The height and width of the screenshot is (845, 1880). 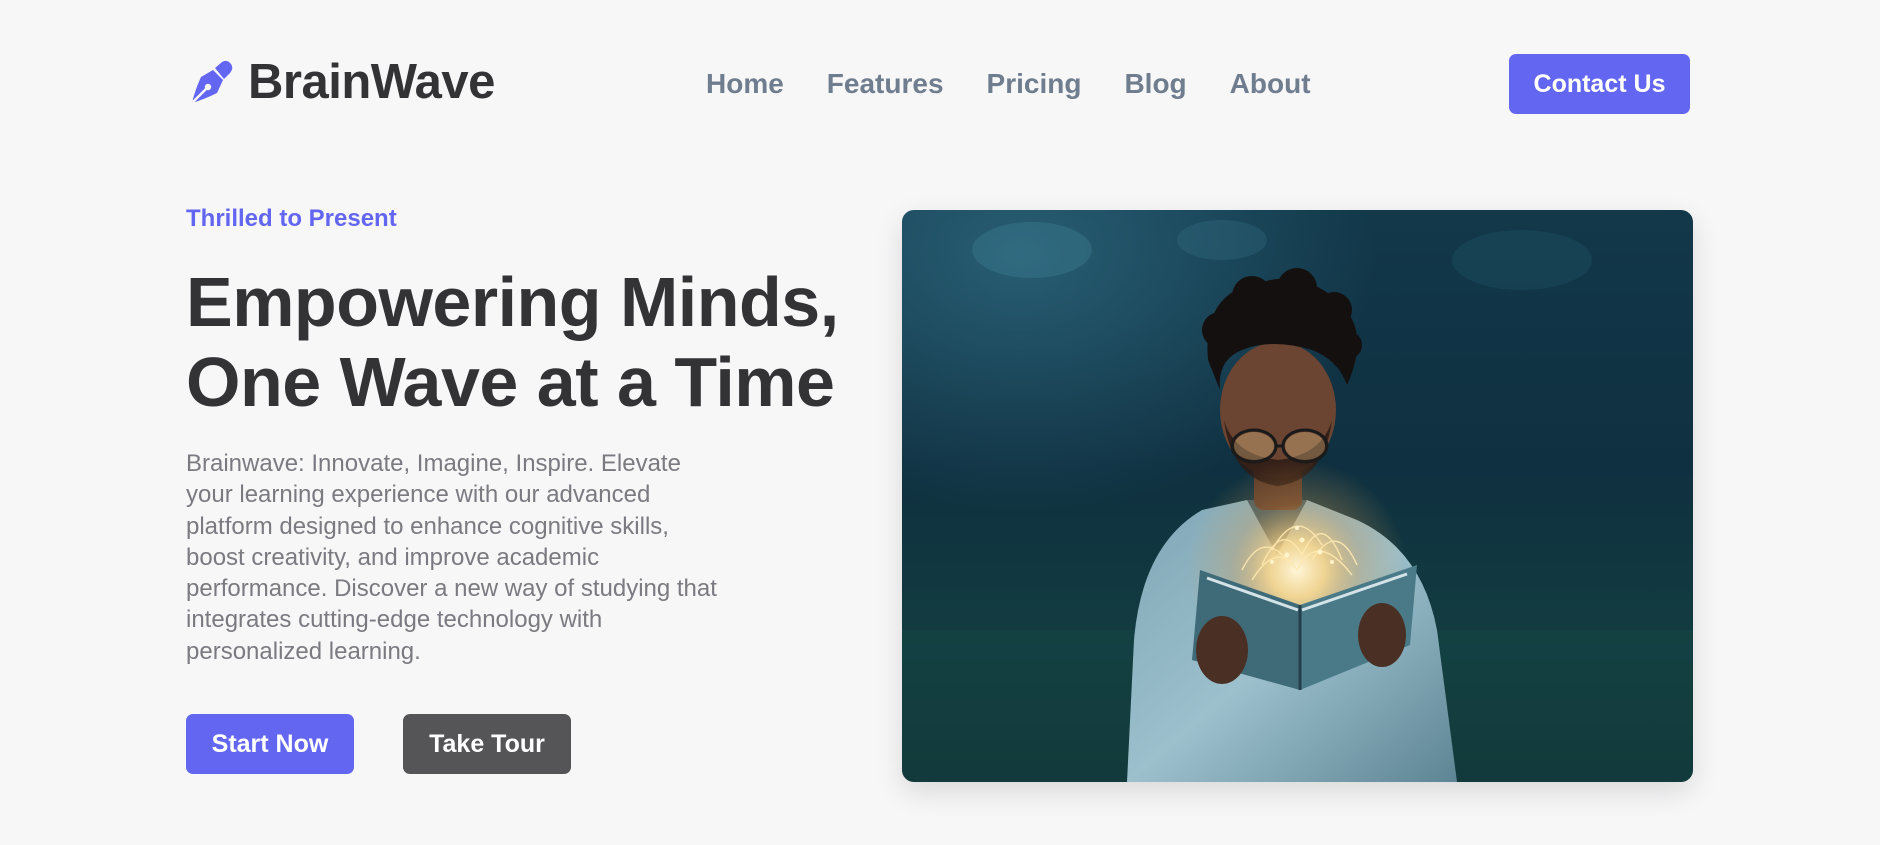 I want to click on main-nav: Home Features Pricing Blog About, so click(x=1030, y=84).